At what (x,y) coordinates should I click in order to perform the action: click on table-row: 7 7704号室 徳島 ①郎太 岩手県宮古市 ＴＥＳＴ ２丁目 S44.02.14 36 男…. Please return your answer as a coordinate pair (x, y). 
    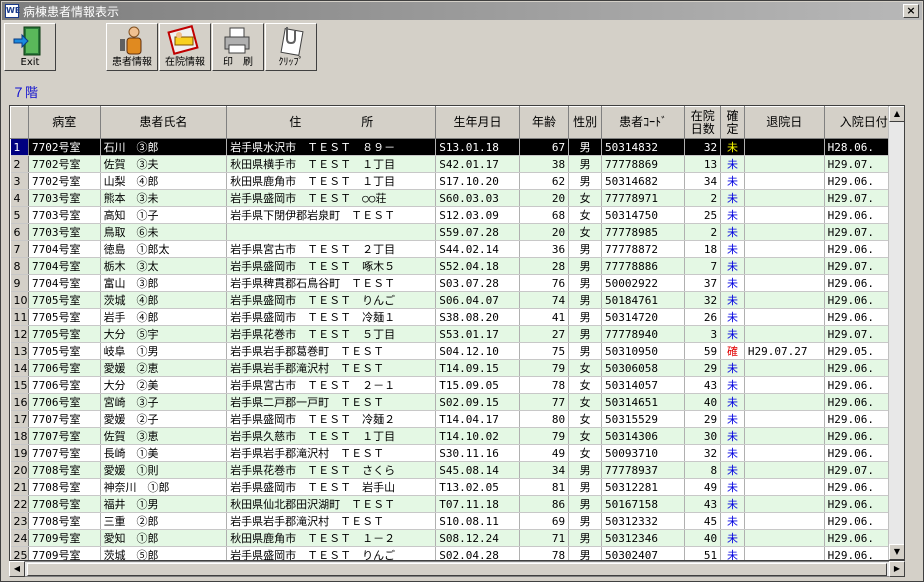
    Looking at the image, I should click on (457, 249).